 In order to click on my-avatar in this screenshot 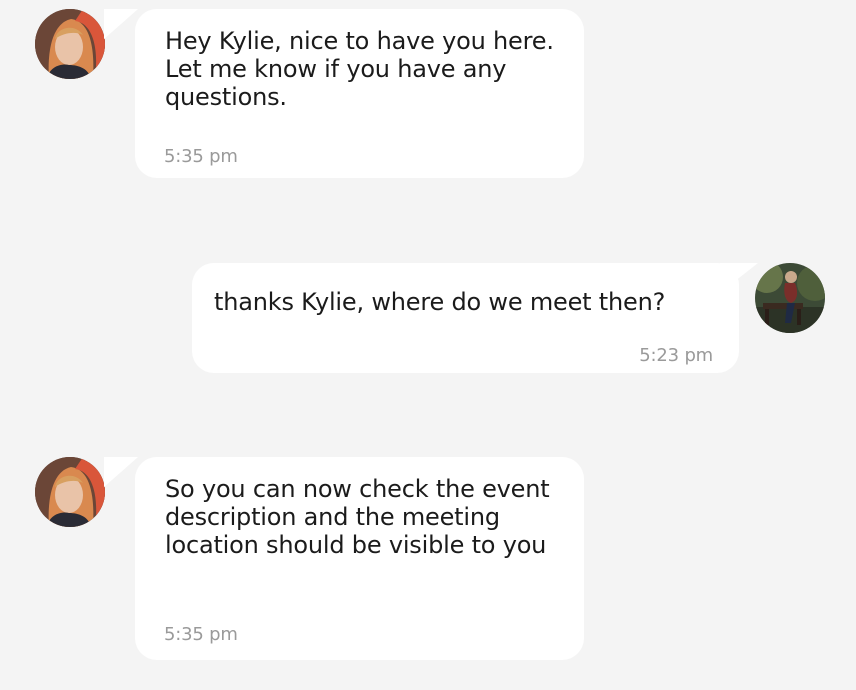, I will do `click(790, 298)`.